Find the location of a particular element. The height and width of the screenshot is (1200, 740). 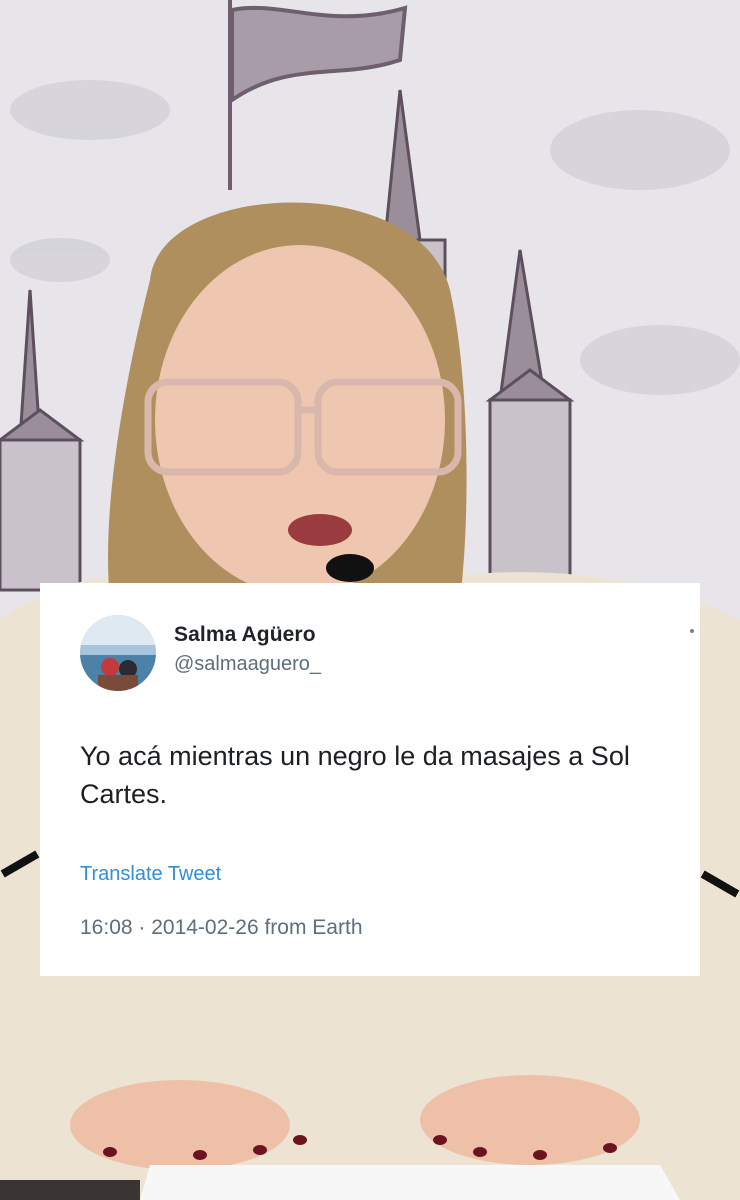

avatar is located at coordinates (118, 653).